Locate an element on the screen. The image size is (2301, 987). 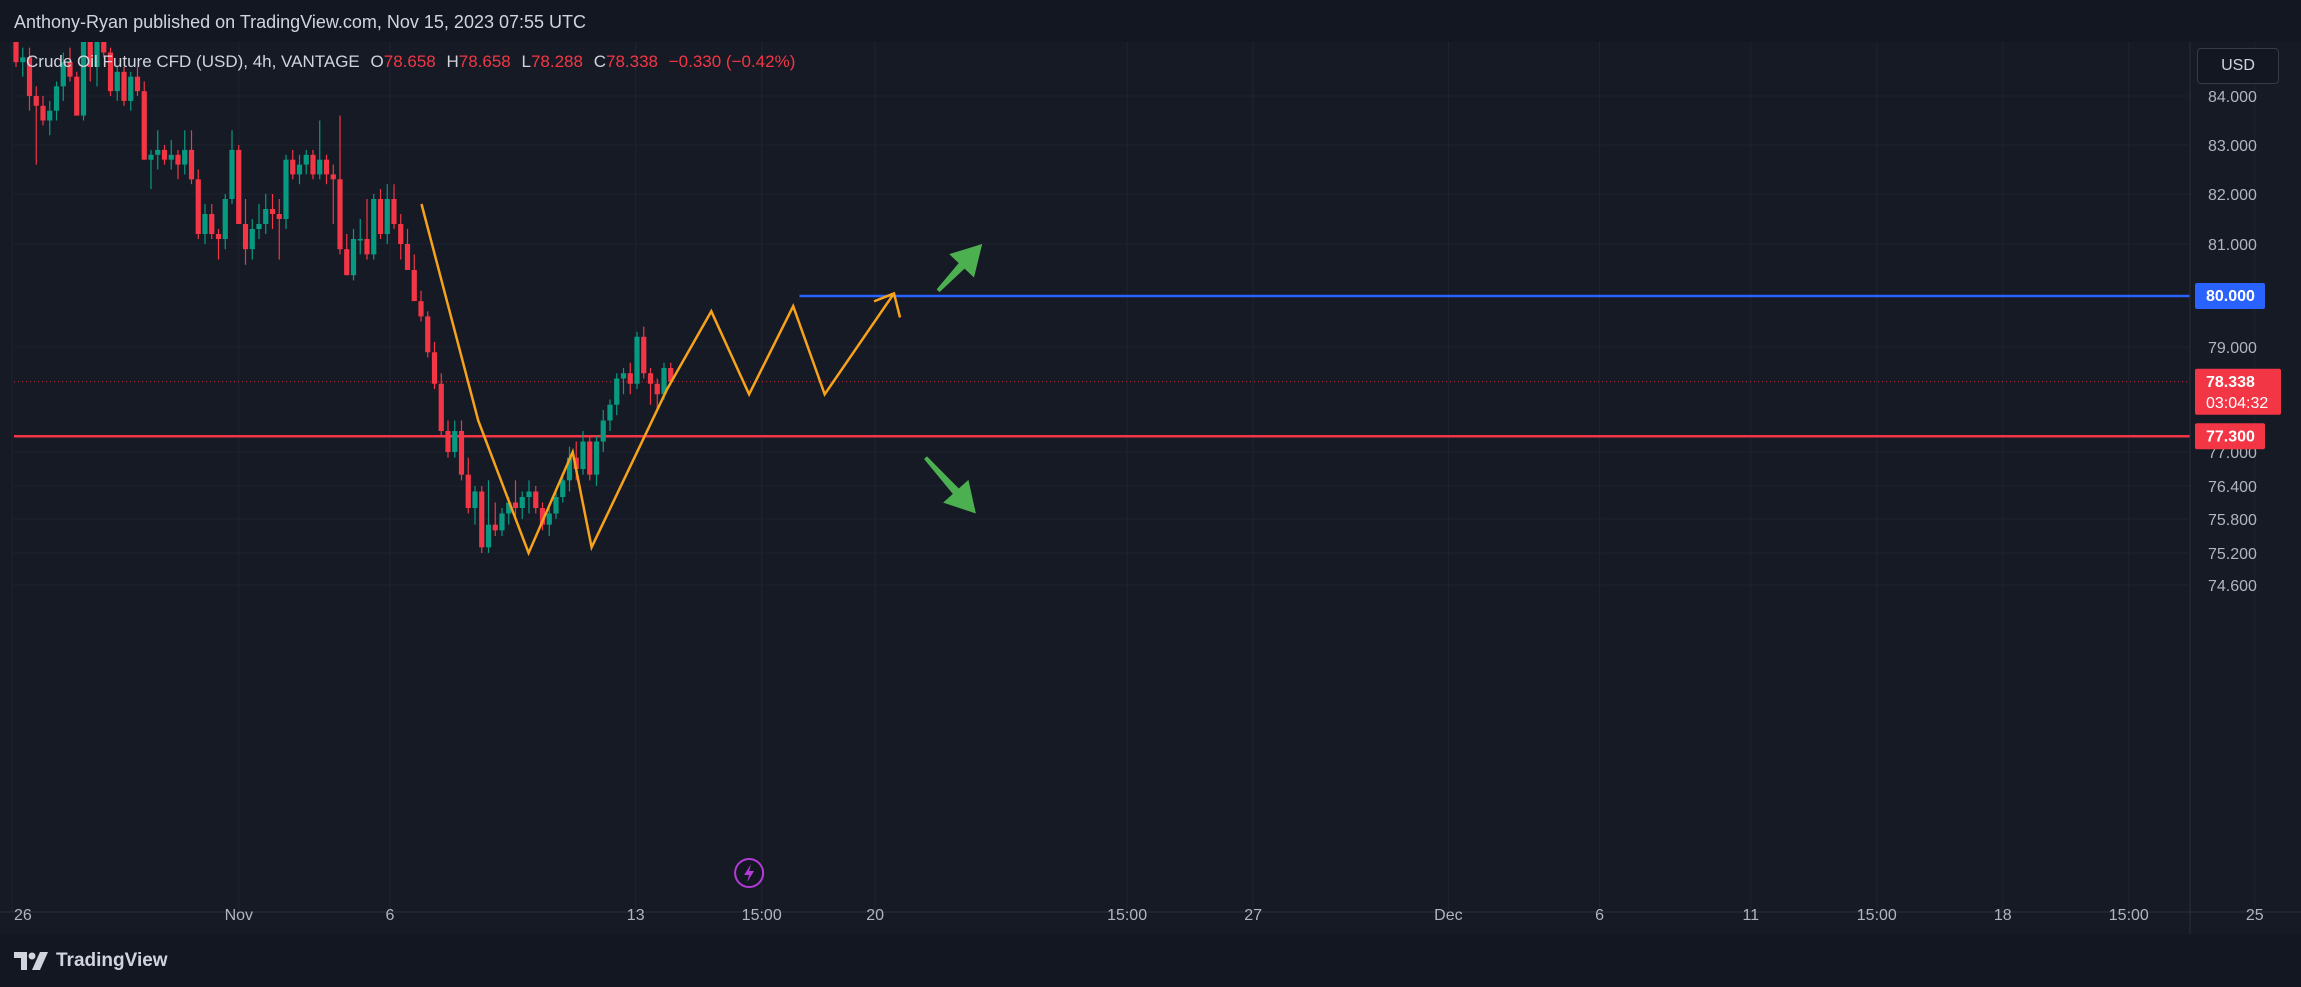
y-tick-label: 84.000 is located at coordinates (2232, 97).